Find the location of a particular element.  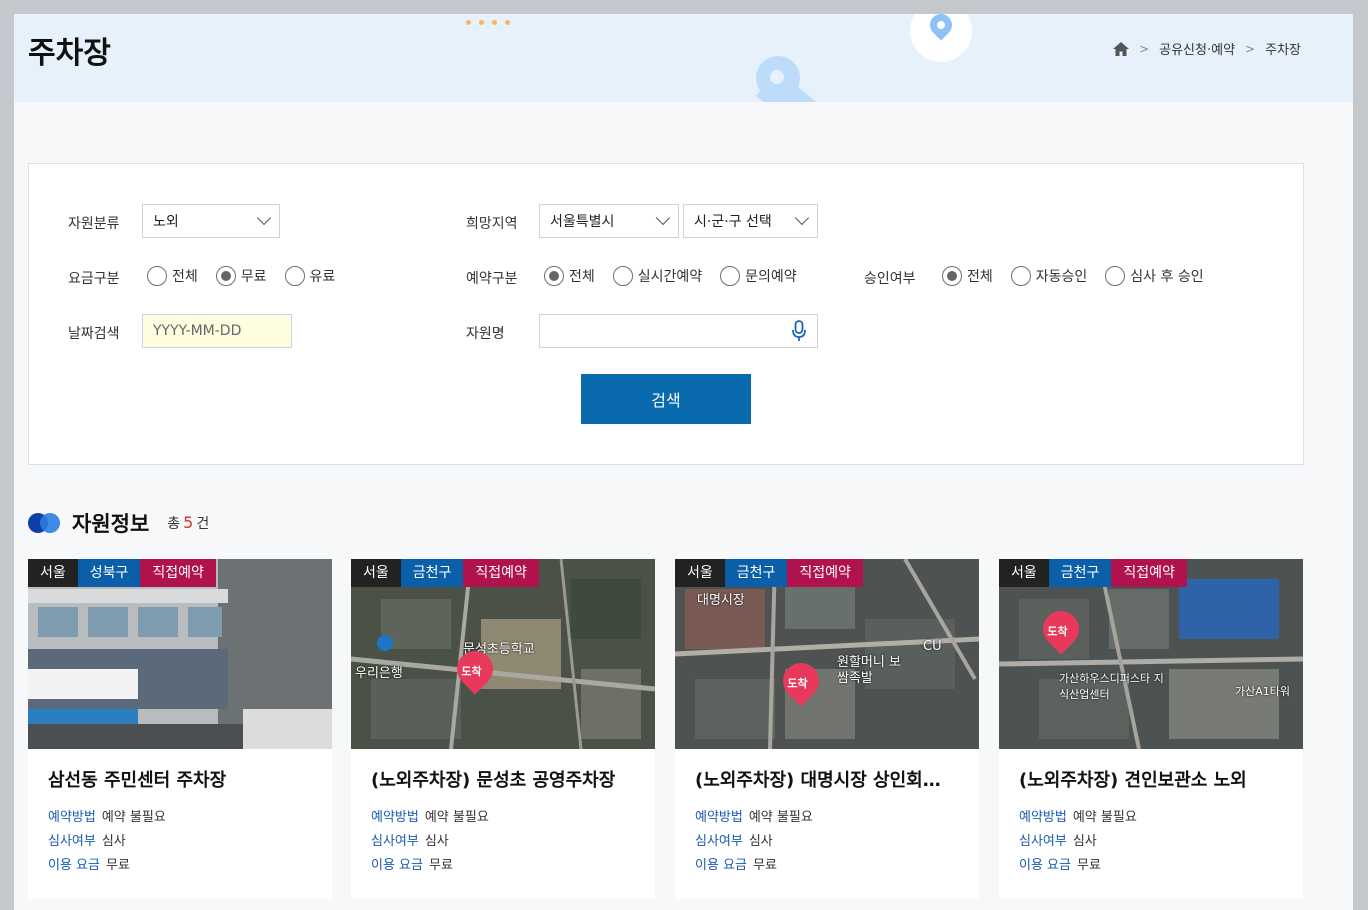

card-title: 삼선동 주민센터 주차장 is located at coordinates (183, 779).